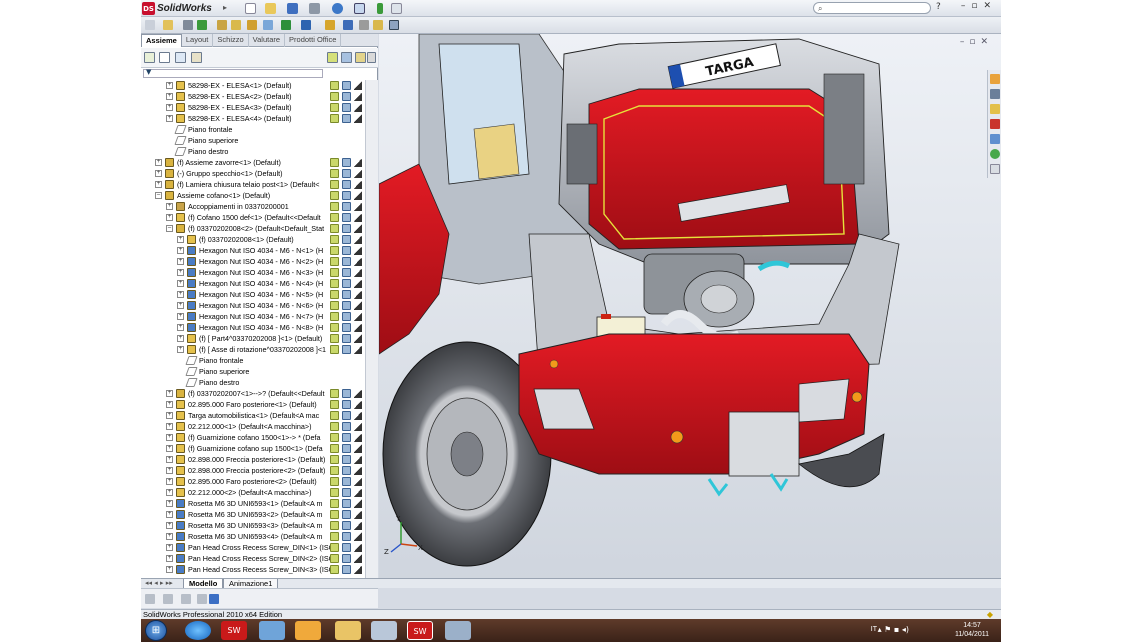  What do you see at coordinates (233, 73) in the screenshot?
I see `tree-filter-field: ▼` at bounding box center [233, 73].